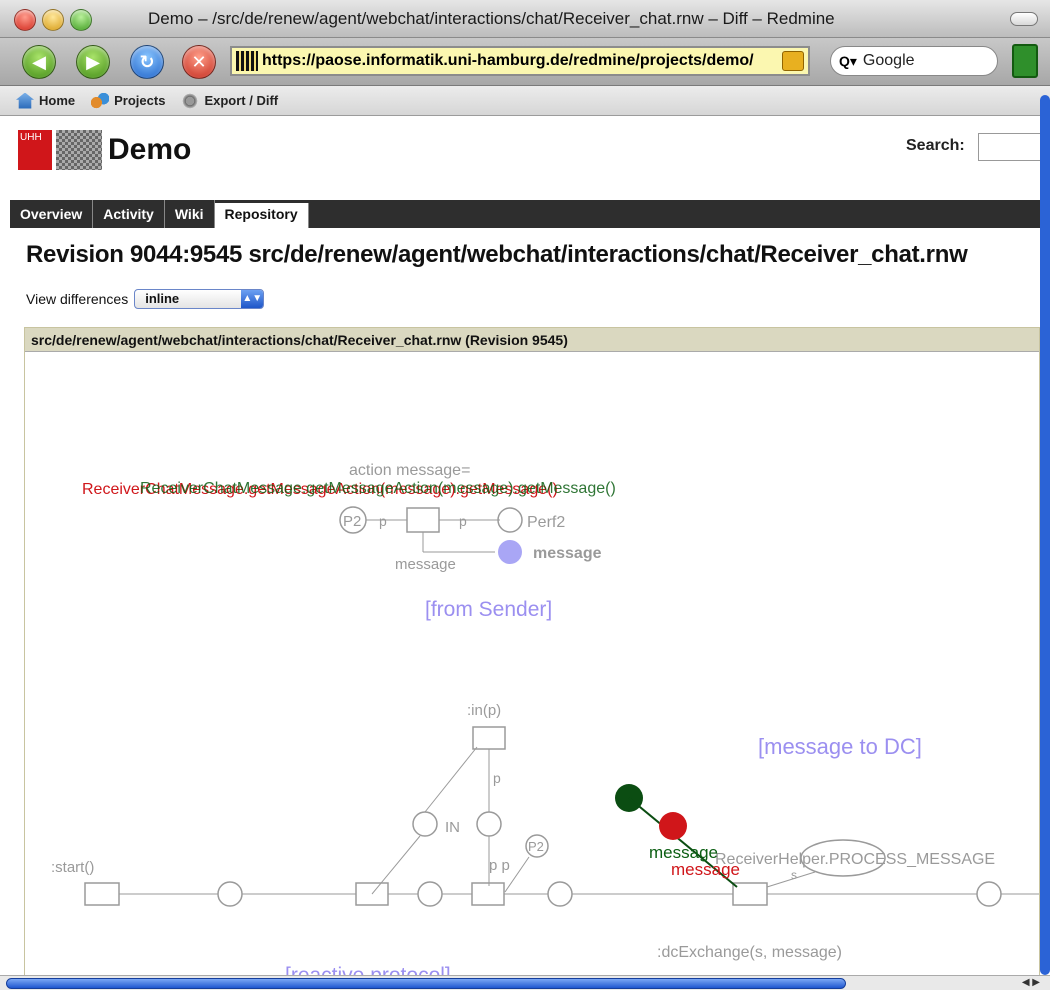 This screenshot has height=990, width=1050. Describe the element at coordinates (525, 214) in the screenshot. I see `project-tabs: Overview Activity Wiki Repository` at that location.